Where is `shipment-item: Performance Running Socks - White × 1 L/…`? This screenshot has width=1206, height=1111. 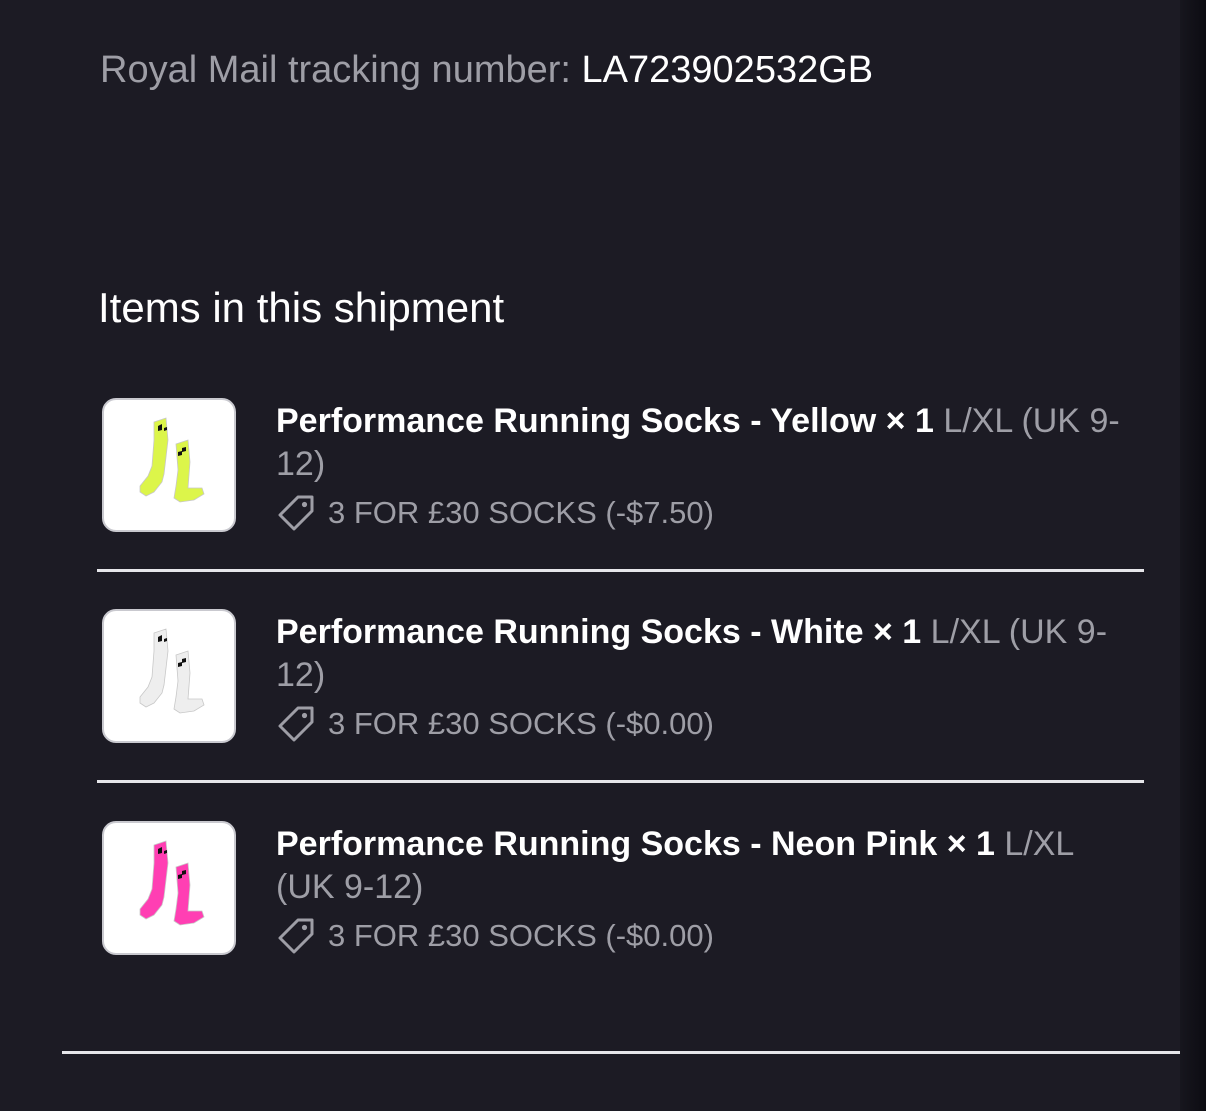
shipment-item: Performance Running Socks - White × 1 L/… is located at coordinates (620, 694).